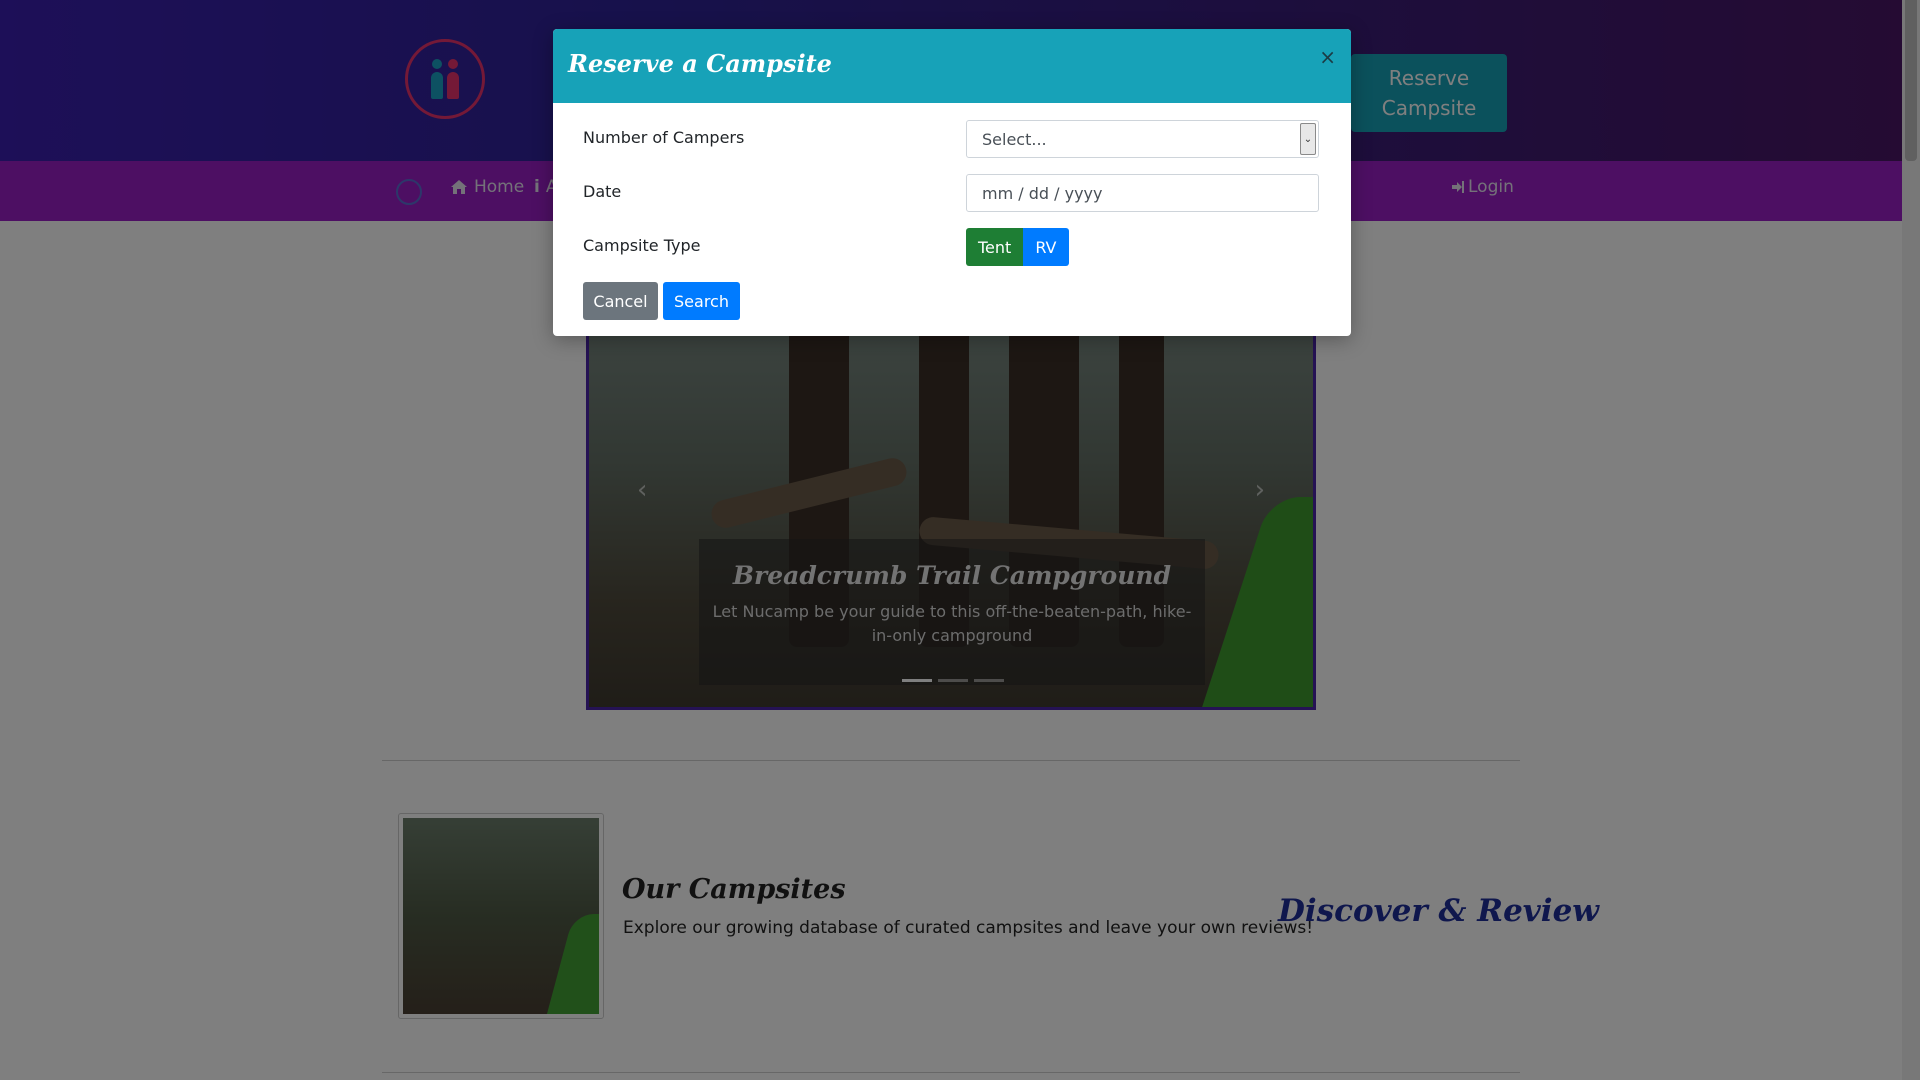 Image resolution: width=1920 pixels, height=1080 pixels. Describe the element at coordinates (642, 245) in the screenshot. I see `campsite-type-label: Campsite Type` at that location.